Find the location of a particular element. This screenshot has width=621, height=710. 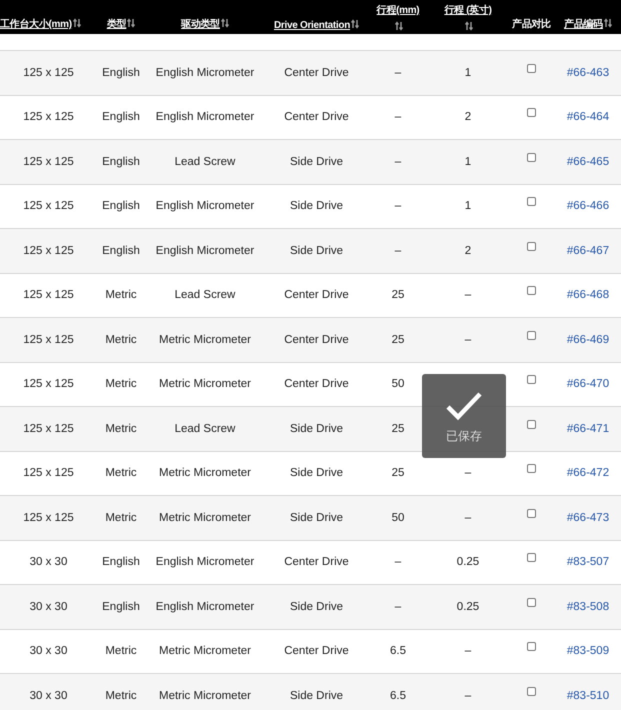

column-header: 行程 (英寸) is located at coordinates (468, 10).